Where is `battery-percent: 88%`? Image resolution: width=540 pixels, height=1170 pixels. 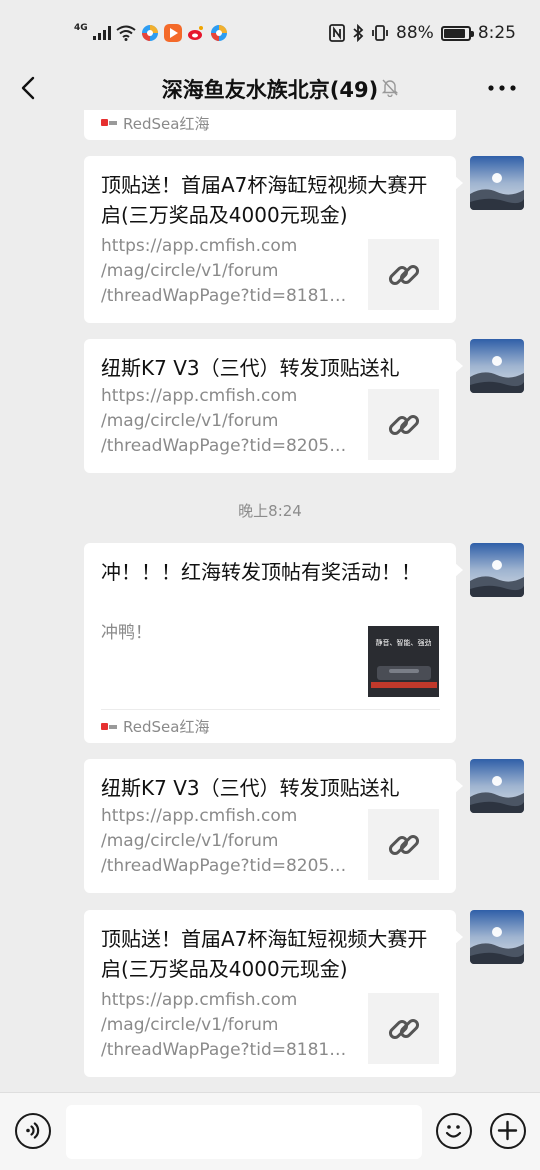
battery-percent: 88% is located at coordinates (415, 33).